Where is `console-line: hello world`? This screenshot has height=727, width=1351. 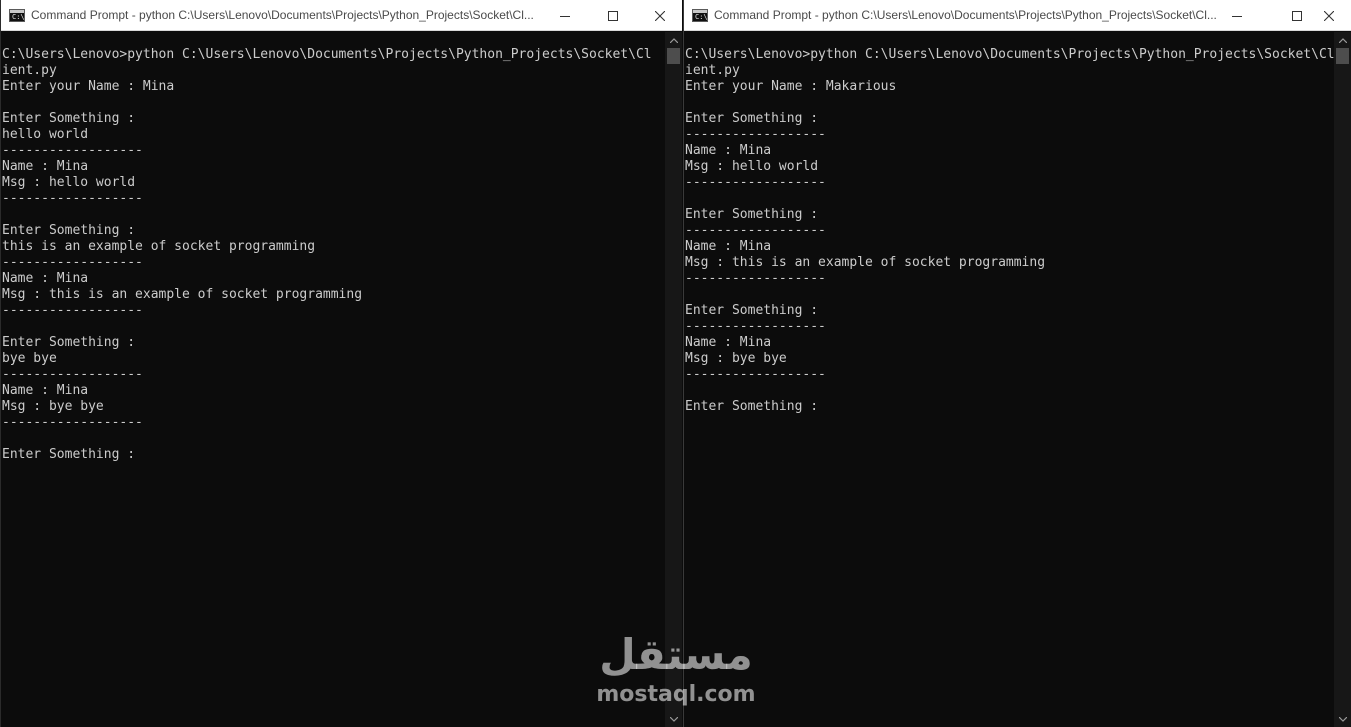
console-line: hello world is located at coordinates (45, 134).